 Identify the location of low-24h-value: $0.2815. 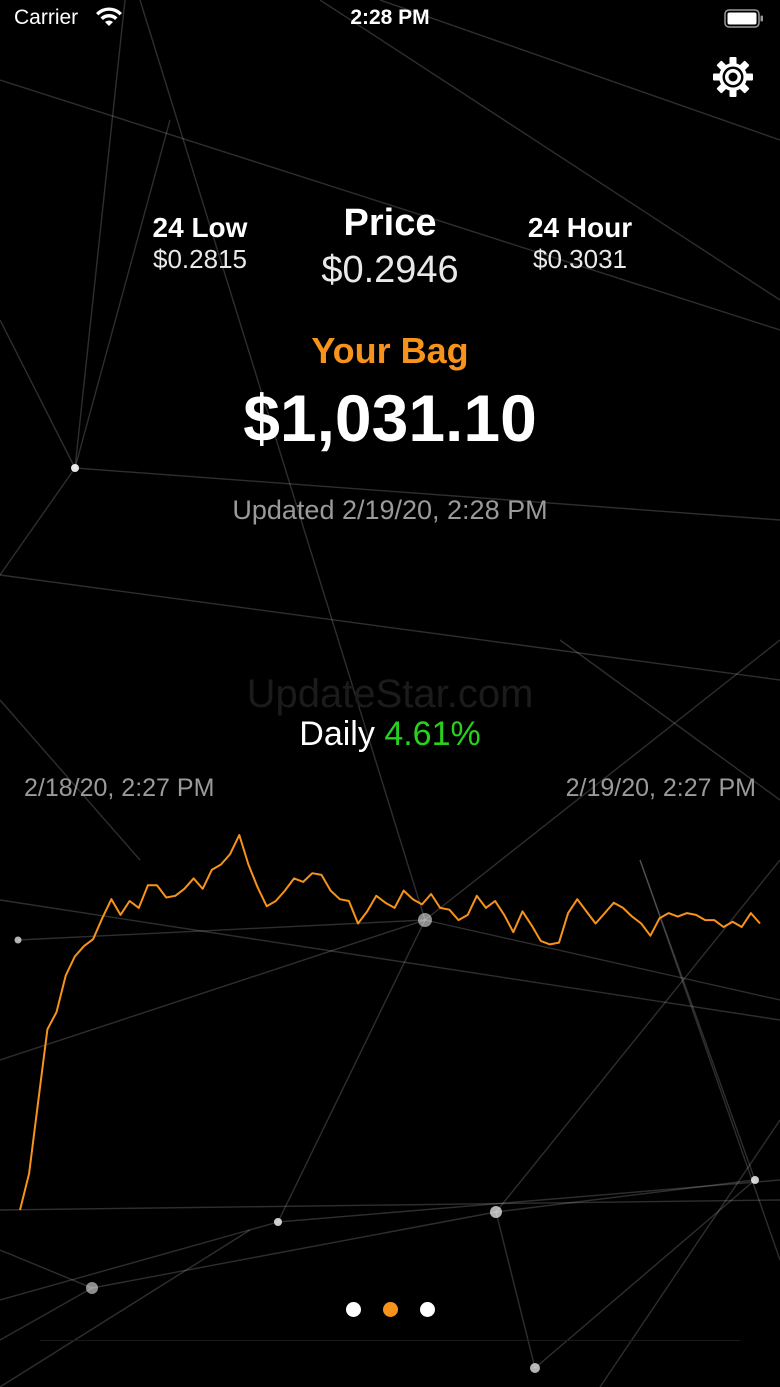
(200, 259).